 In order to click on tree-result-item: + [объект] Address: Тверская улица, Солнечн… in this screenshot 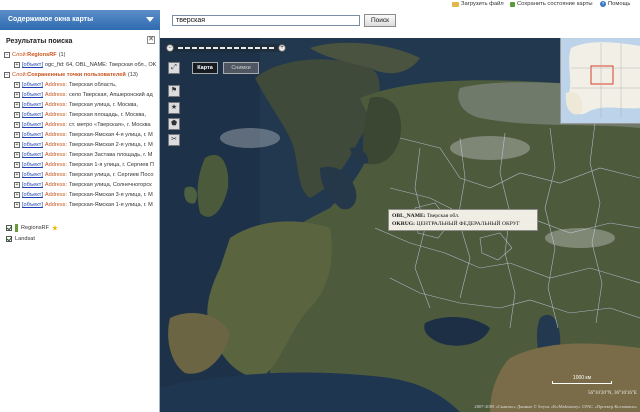, I will do `click(81, 185)`.